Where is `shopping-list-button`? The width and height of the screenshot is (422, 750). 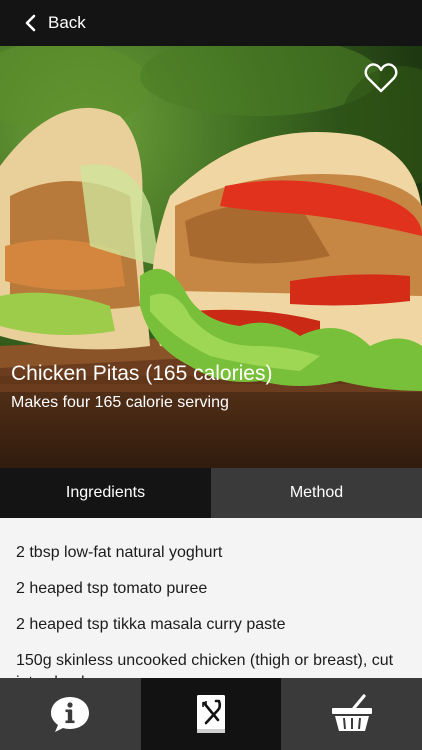 shopping-list-button is located at coordinates (351, 714).